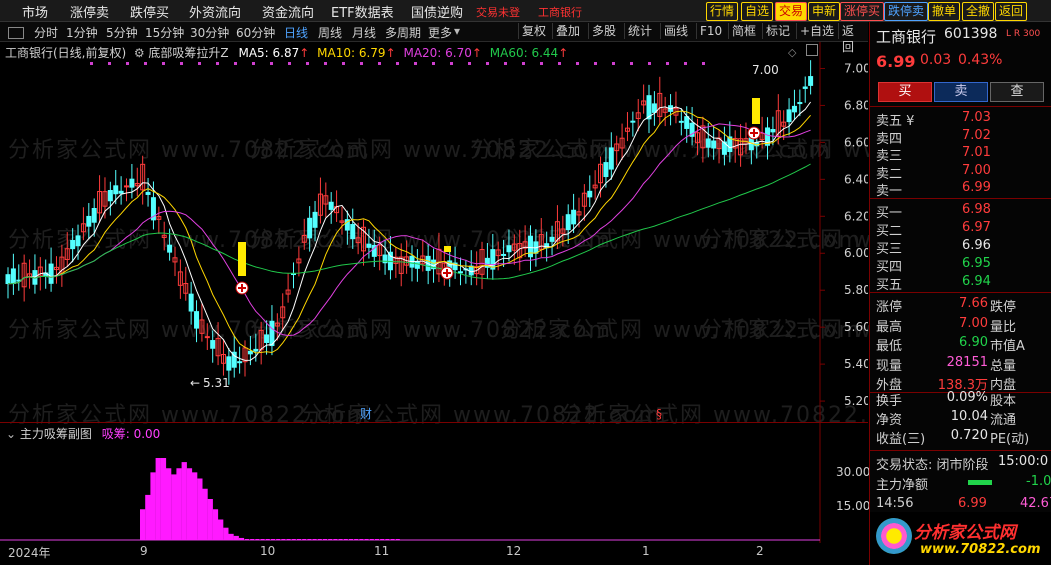 The image size is (1051, 565). What do you see at coordinates (944, 11) in the screenshot?
I see `menu-button-6: 撤单` at bounding box center [944, 11].